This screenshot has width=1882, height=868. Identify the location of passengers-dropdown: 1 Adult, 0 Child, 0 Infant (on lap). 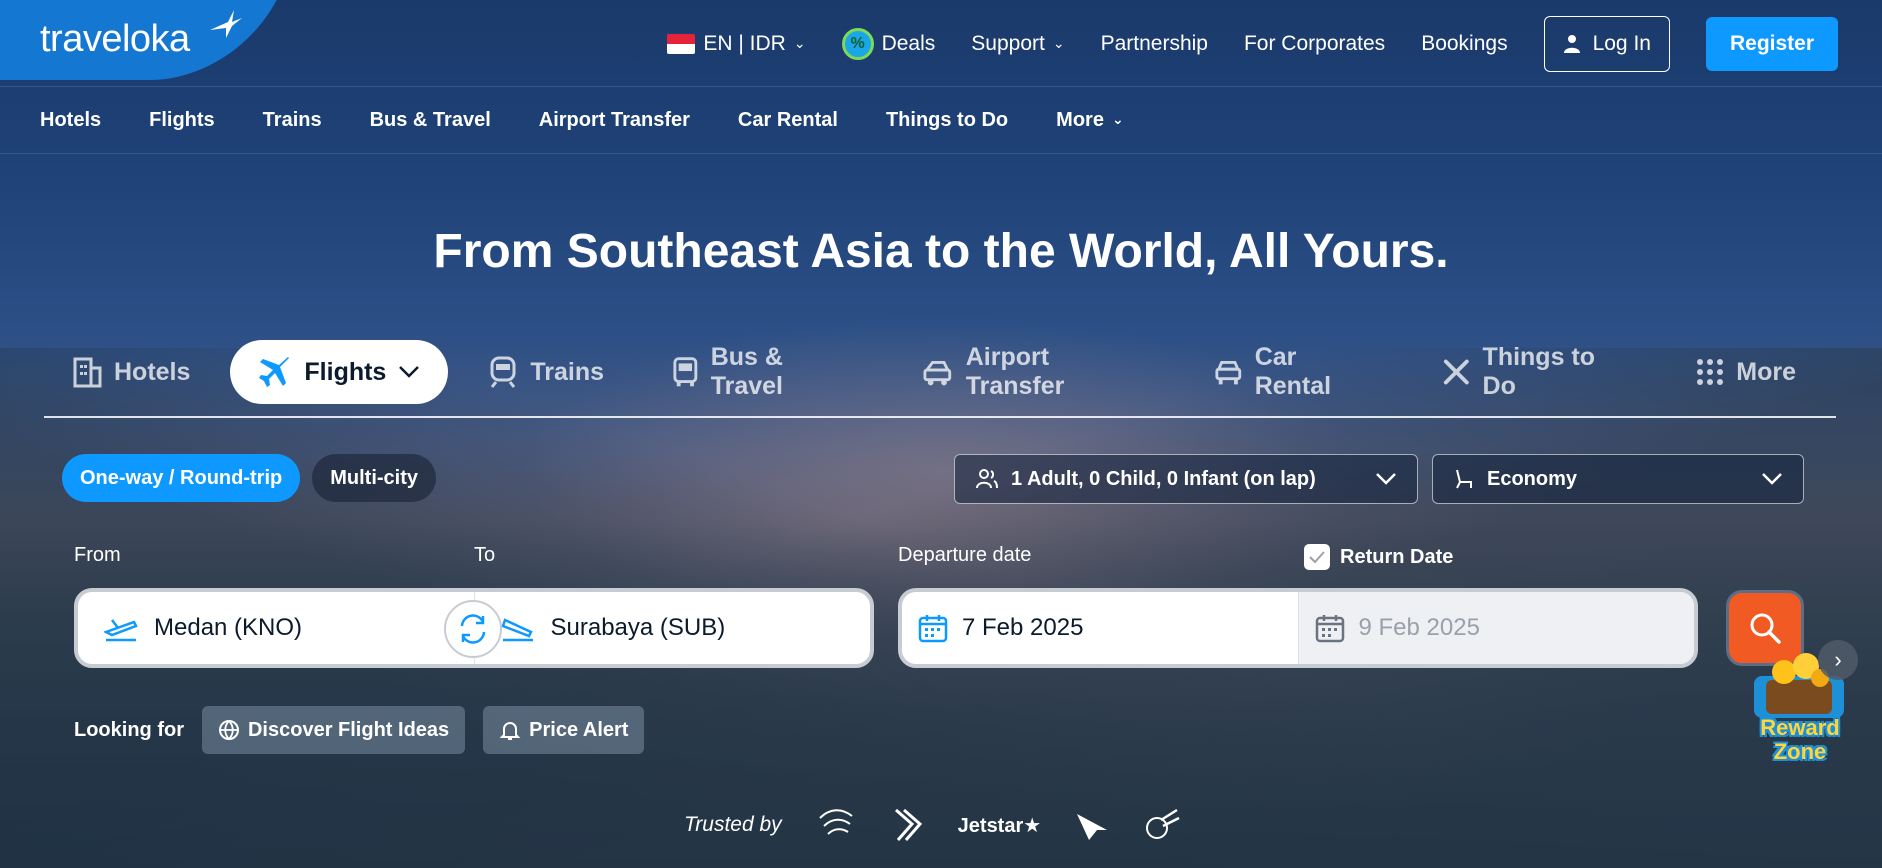
(1186, 479).